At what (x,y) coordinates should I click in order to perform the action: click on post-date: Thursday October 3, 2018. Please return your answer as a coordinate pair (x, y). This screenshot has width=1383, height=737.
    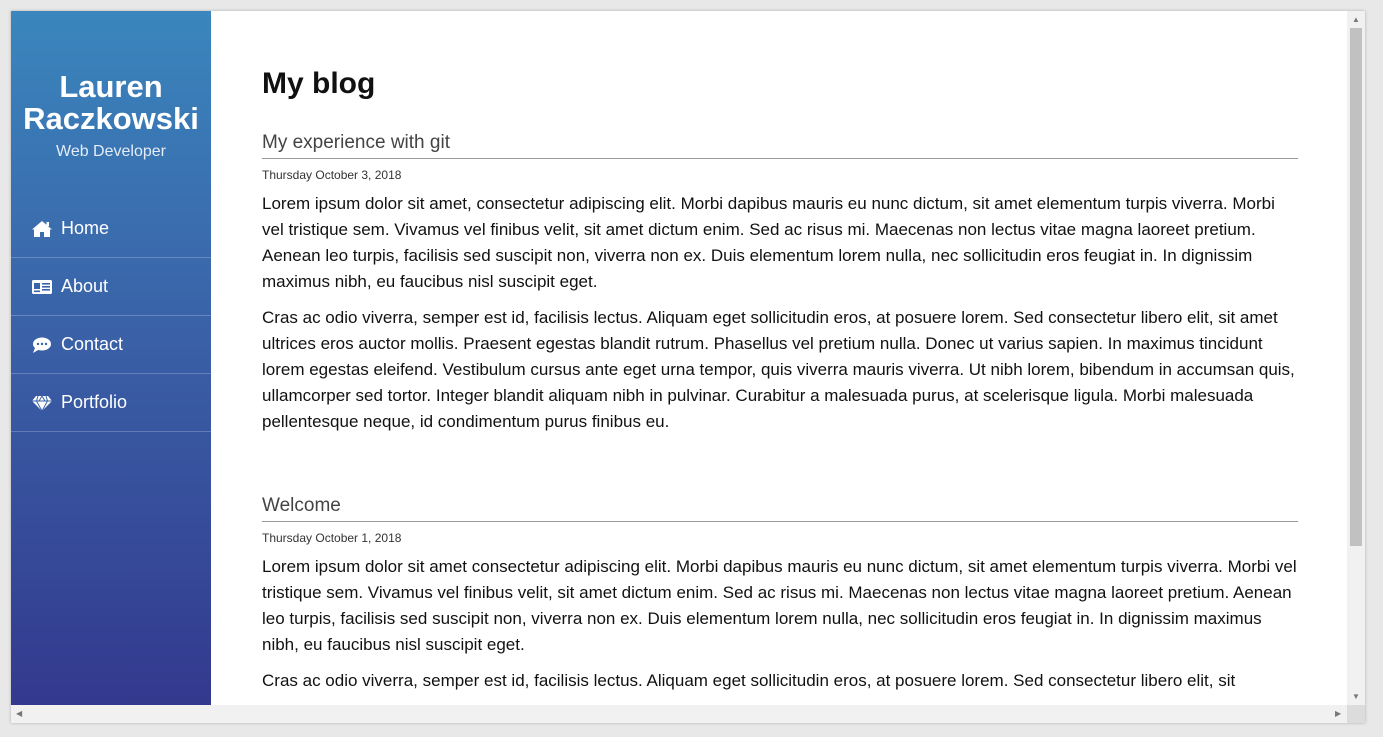
    Looking at the image, I should click on (332, 175).